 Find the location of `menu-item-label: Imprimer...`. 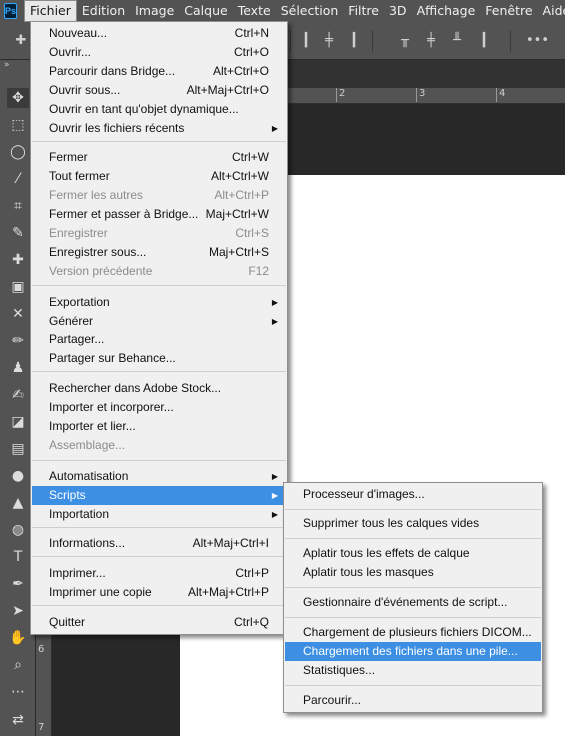

menu-item-label: Imprimer... is located at coordinates (77, 573).